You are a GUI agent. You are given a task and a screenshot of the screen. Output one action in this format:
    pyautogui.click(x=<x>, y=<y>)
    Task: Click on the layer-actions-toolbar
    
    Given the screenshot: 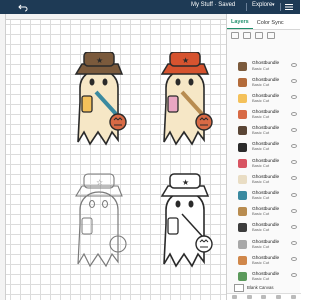 What is the action you would take?
    pyautogui.click(x=264, y=296)
    